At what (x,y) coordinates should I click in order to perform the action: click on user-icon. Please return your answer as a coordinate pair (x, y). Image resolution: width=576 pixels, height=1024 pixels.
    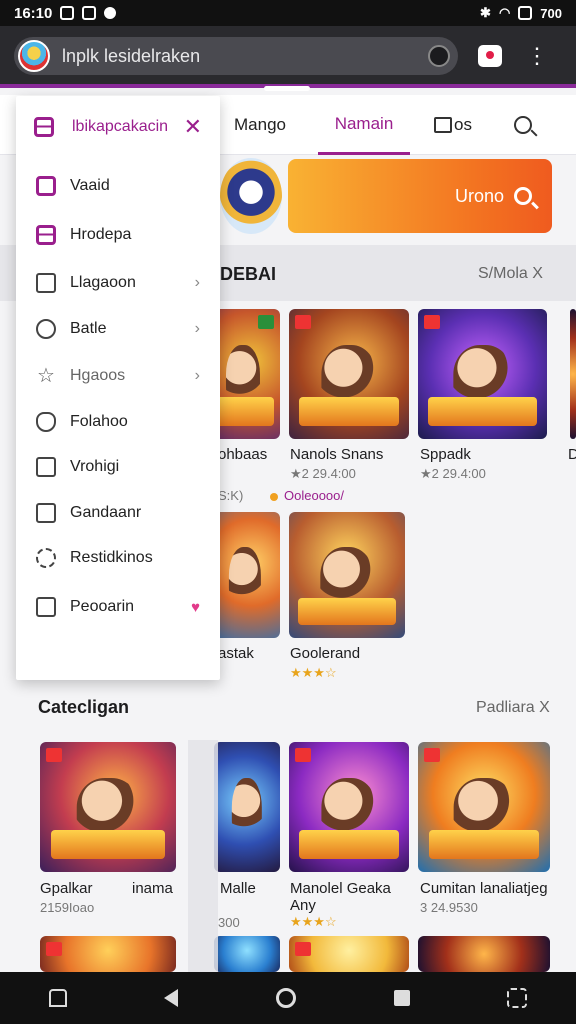
    Looking at the image, I should click on (46, 329).